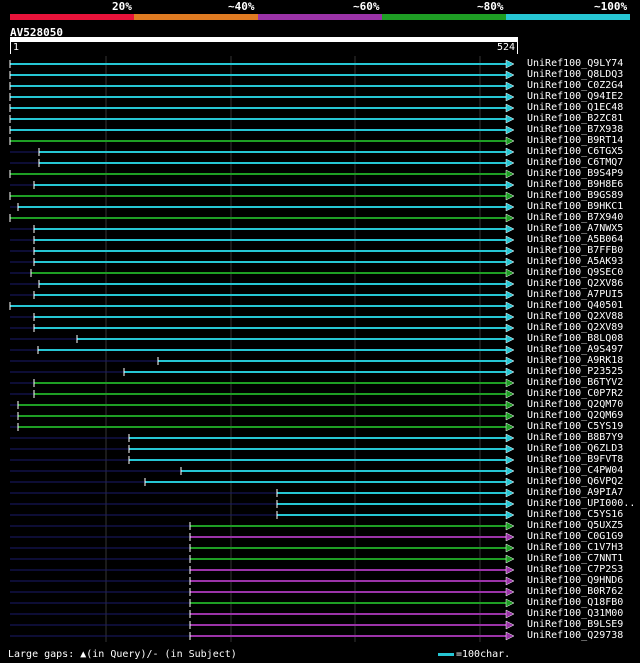 The width and height of the screenshot is (640, 663). Describe the element at coordinates (581, 503) in the screenshot. I see `hit-label: UniRef100_UPI000..` at that location.